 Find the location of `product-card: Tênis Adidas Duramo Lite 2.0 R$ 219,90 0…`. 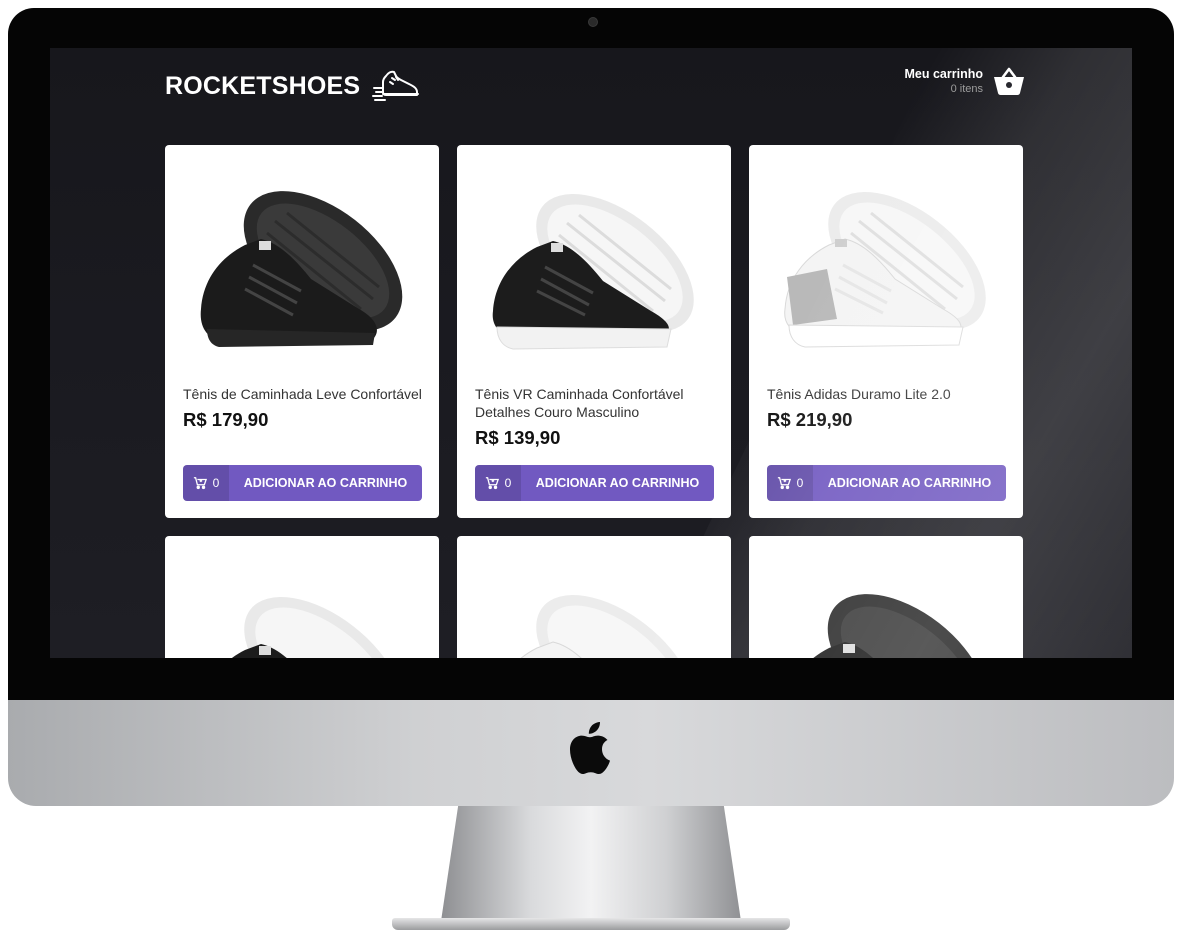

product-card: Tênis Adidas Duramo Lite 2.0 R$ 219,90 0… is located at coordinates (886, 331).